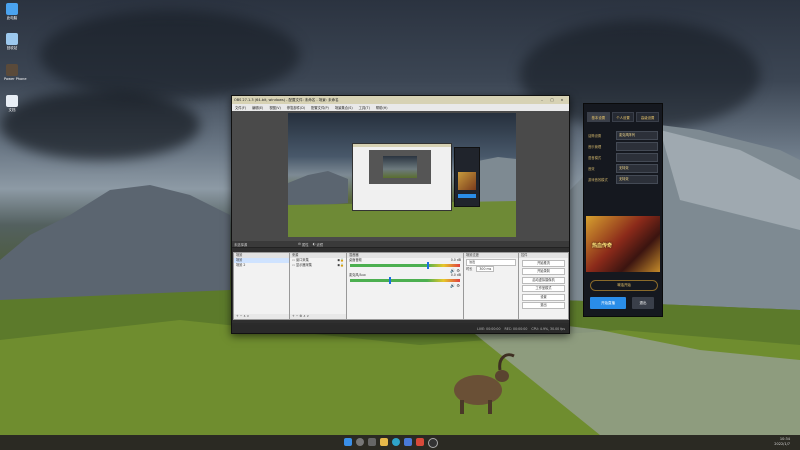  Describe the element at coordinates (382, 107) in the screenshot. I see `menu-help: 帮助(H)` at that location.